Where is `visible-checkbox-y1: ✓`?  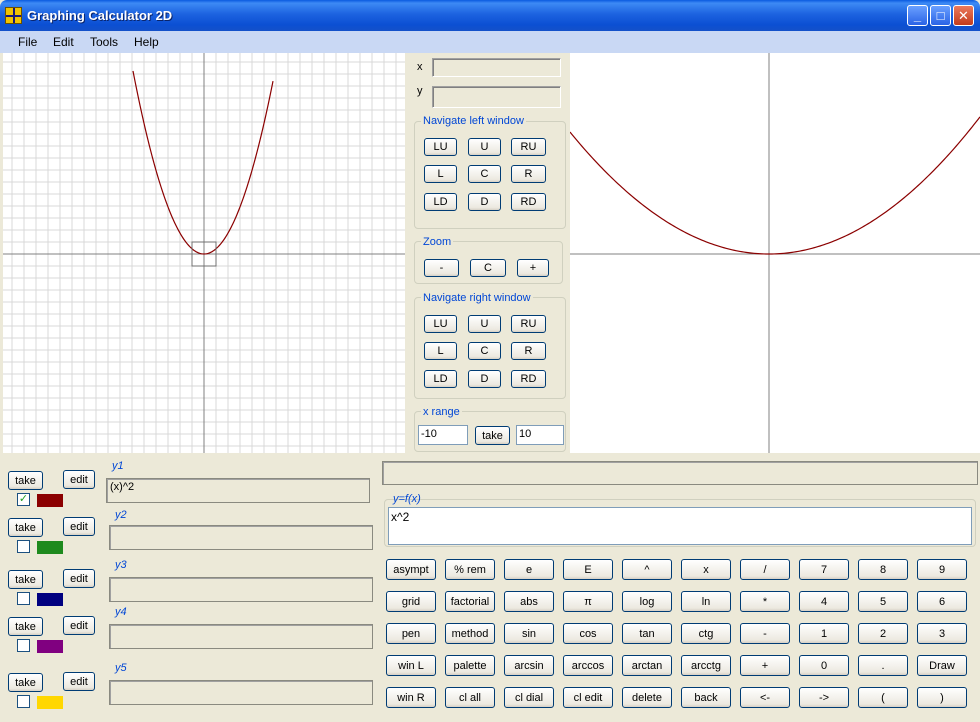 visible-checkbox-y1: ✓ is located at coordinates (23, 499).